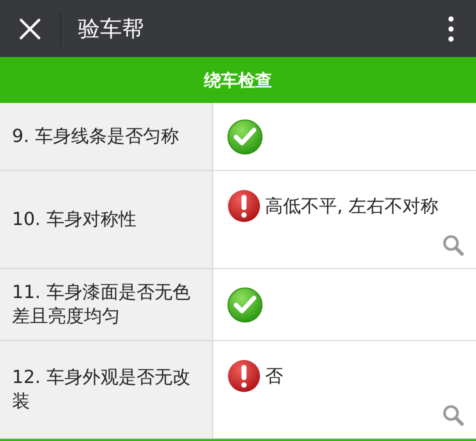 This screenshot has width=476, height=441. Describe the element at coordinates (95, 136) in the screenshot. I see `check-item-label: 9. 车身线条是否匀称` at that location.